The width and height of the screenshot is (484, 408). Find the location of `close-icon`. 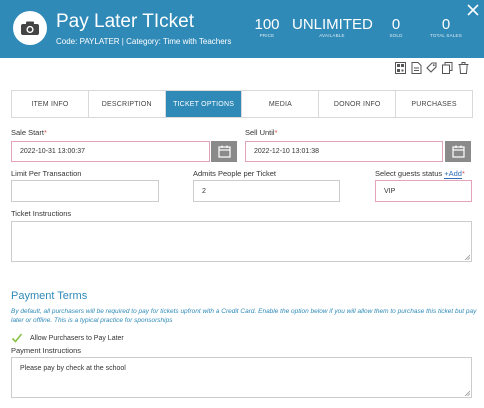

close-icon is located at coordinates (473, 10).